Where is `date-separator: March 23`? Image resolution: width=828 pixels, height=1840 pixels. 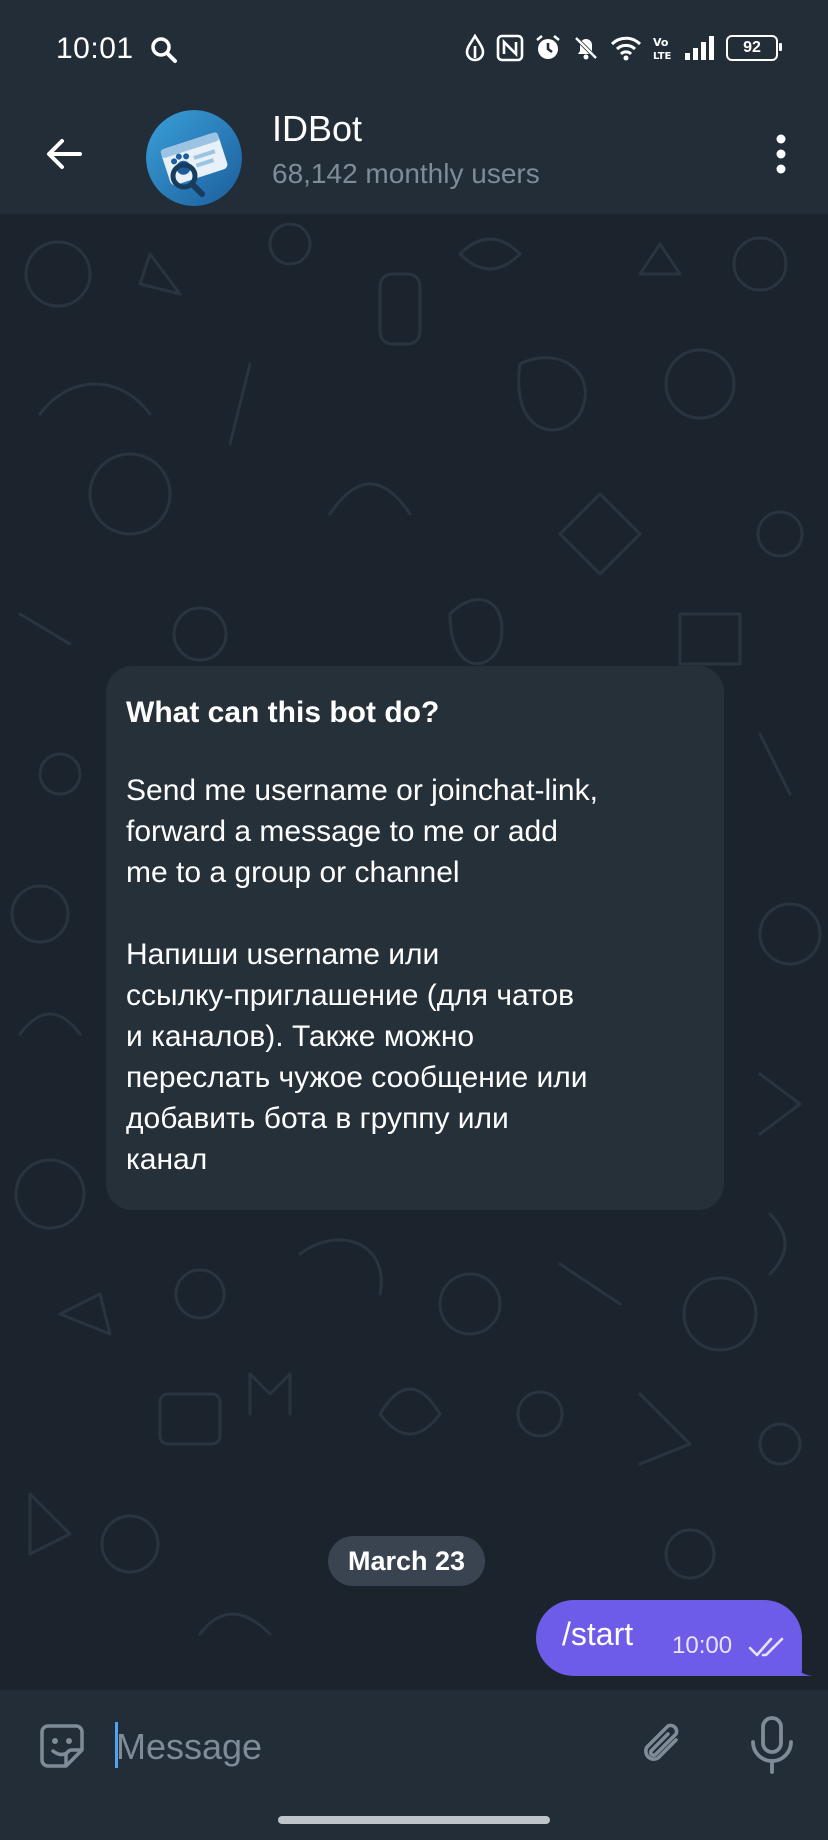
date-separator: March 23 is located at coordinates (407, 1561).